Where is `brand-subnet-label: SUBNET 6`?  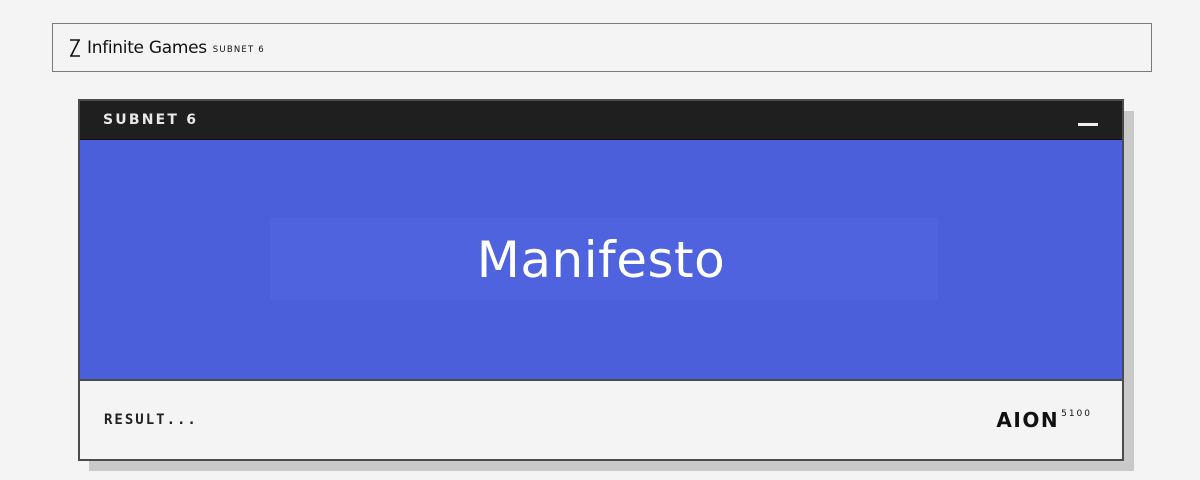 brand-subnet-label: SUBNET 6 is located at coordinates (238, 49).